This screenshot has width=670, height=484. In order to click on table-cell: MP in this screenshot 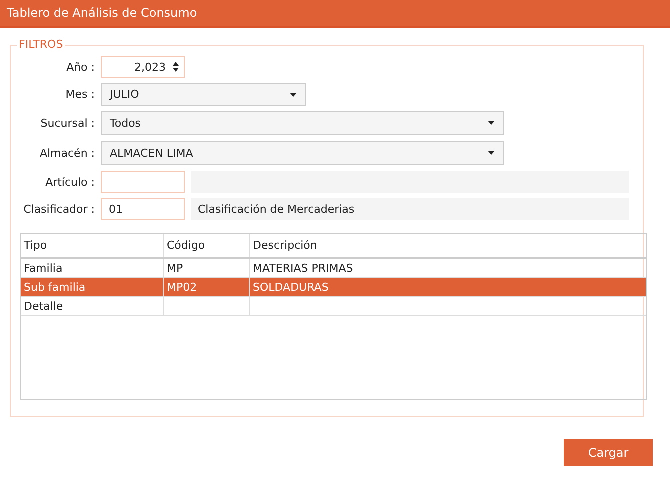, I will do `click(207, 268)`.